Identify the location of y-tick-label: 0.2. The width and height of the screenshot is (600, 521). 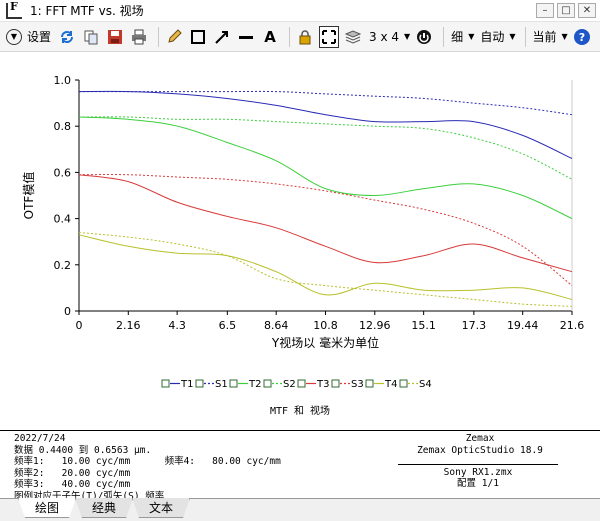
(63, 265).